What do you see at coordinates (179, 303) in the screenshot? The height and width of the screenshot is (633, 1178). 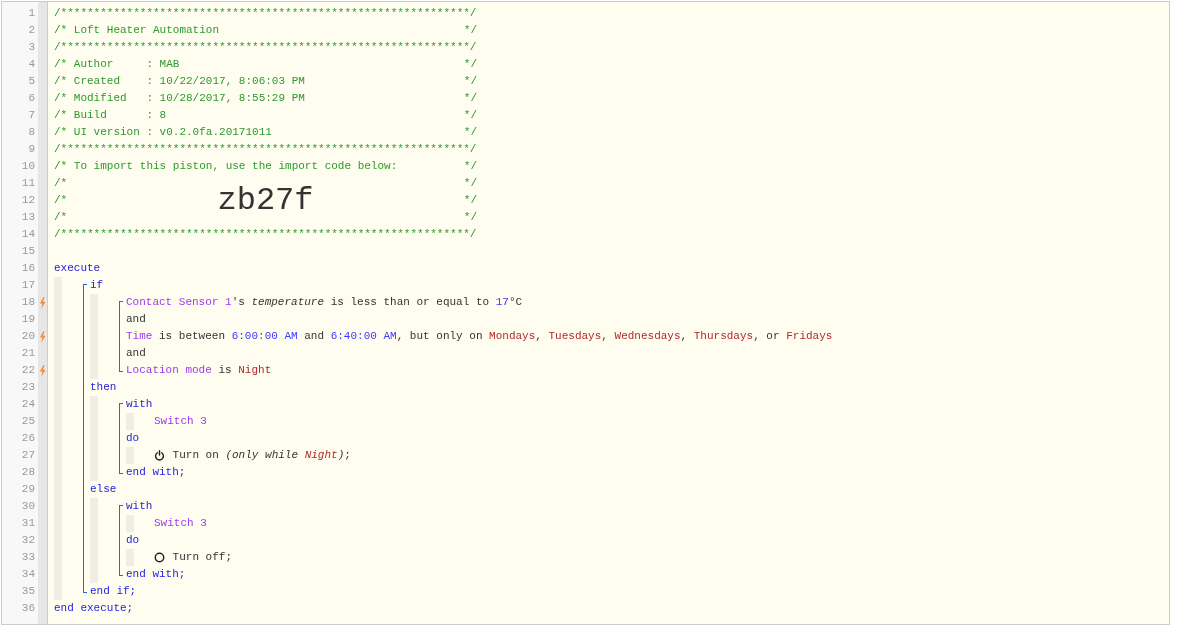 I see `device-name: Contact Sensor 1` at bounding box center [179, 303].